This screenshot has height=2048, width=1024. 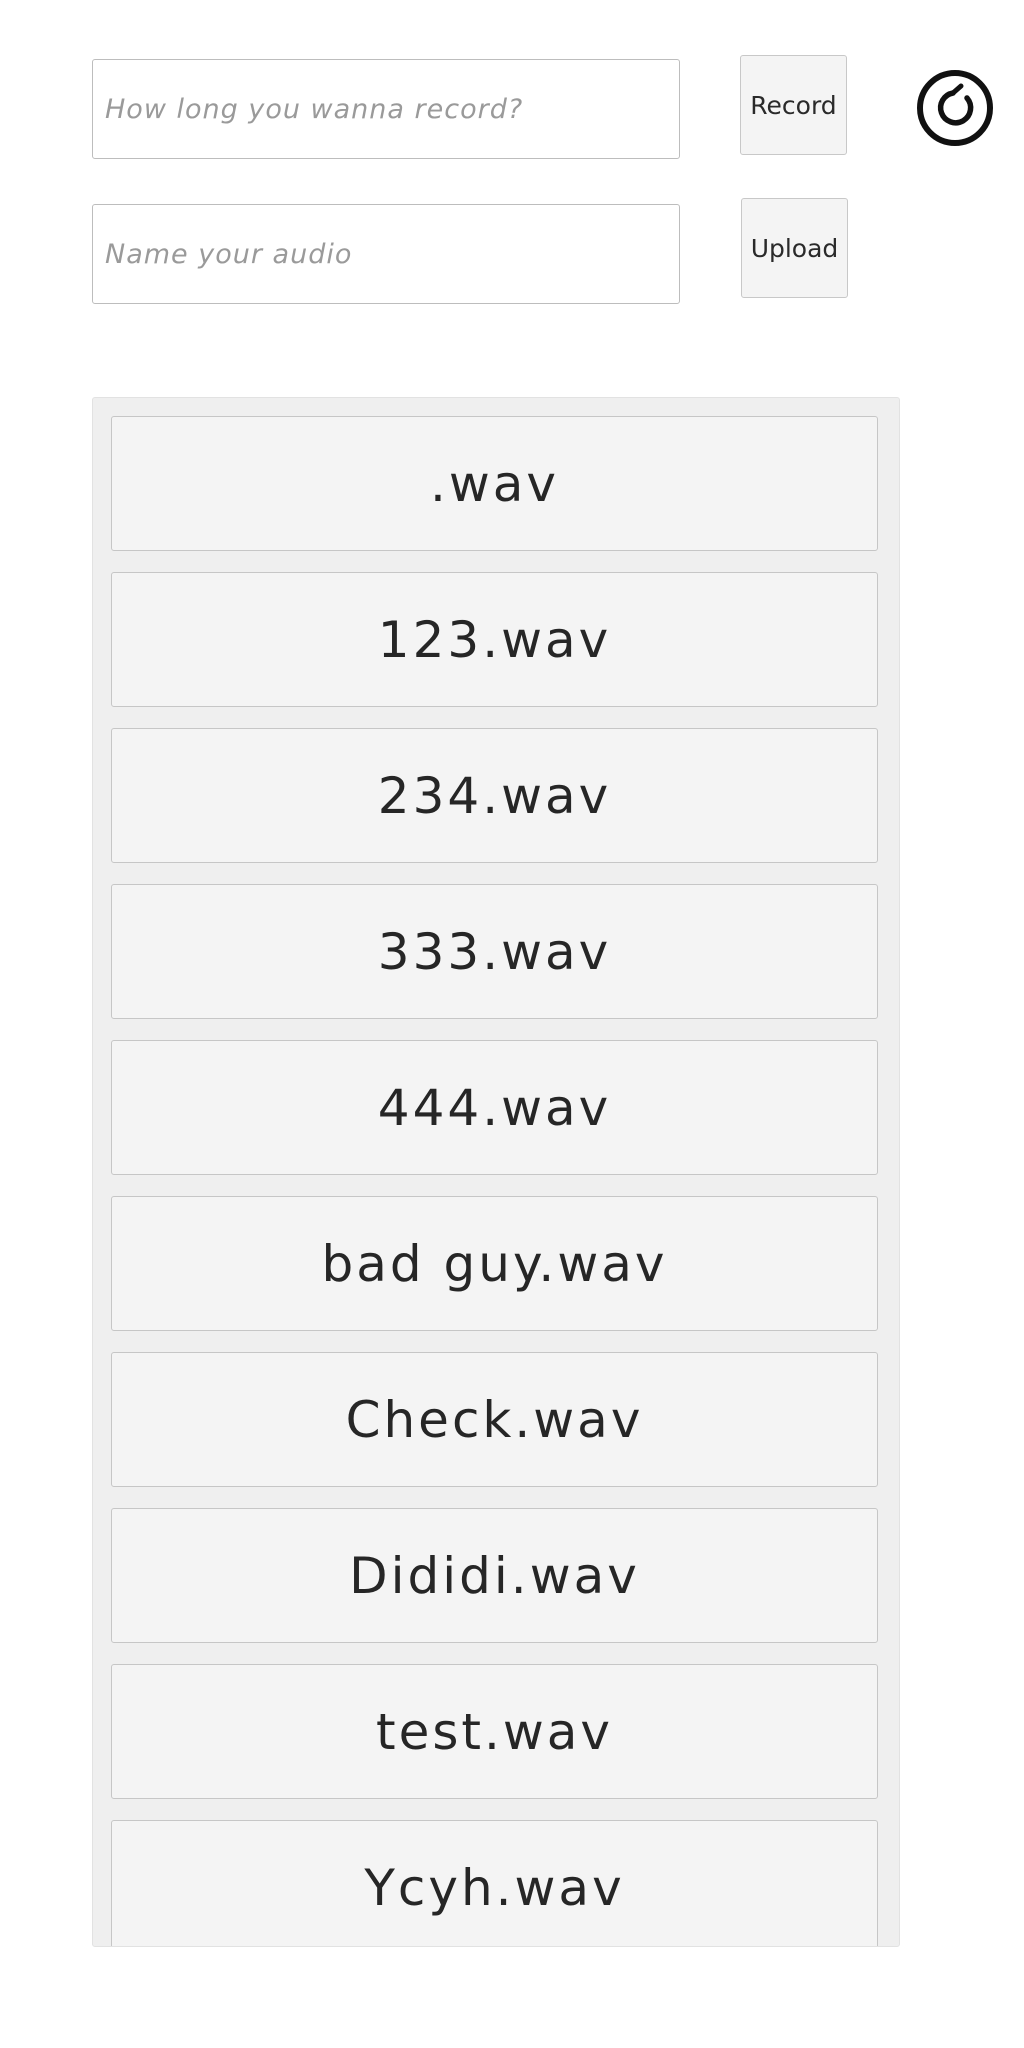 I want to click on audio-file-name: bad guy.wav, so click(x=494, y=1263).